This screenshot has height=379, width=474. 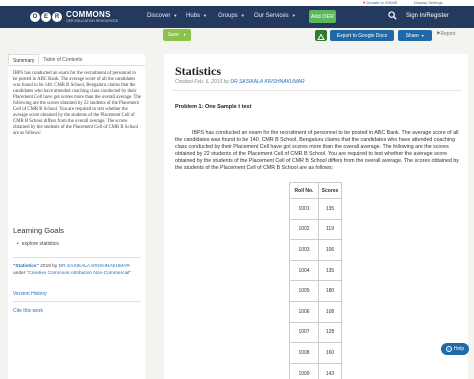 I want to click on export-google-docs-button: Export to Google Docs, so click(x=362, y=35).